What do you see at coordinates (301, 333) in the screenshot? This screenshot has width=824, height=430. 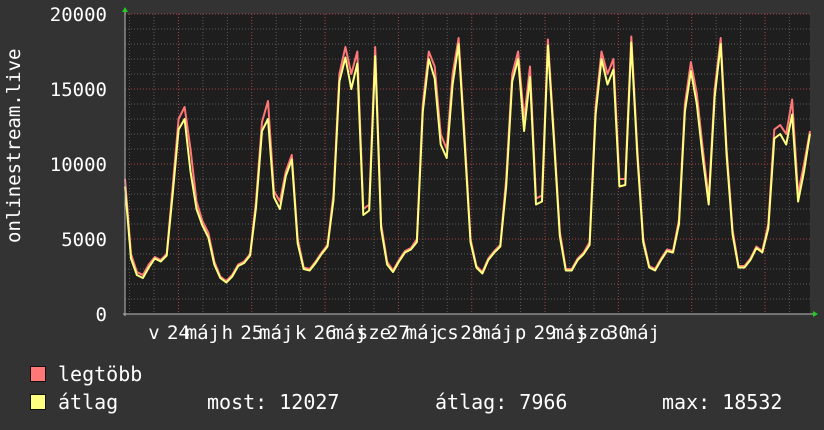 I see `x-tick-label: k` at bounding box center [301, 333].